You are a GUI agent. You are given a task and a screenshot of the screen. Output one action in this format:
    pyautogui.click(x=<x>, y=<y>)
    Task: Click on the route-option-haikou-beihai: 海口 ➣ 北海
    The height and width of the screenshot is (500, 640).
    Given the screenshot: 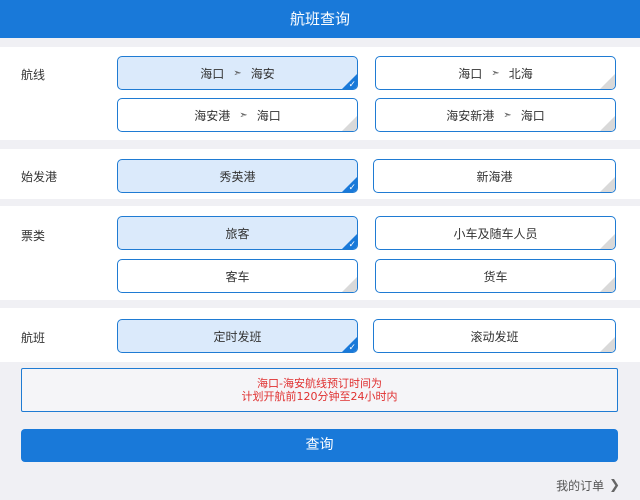 What is the action you would take?
    pyautogui.click(x=495, y=73)
    